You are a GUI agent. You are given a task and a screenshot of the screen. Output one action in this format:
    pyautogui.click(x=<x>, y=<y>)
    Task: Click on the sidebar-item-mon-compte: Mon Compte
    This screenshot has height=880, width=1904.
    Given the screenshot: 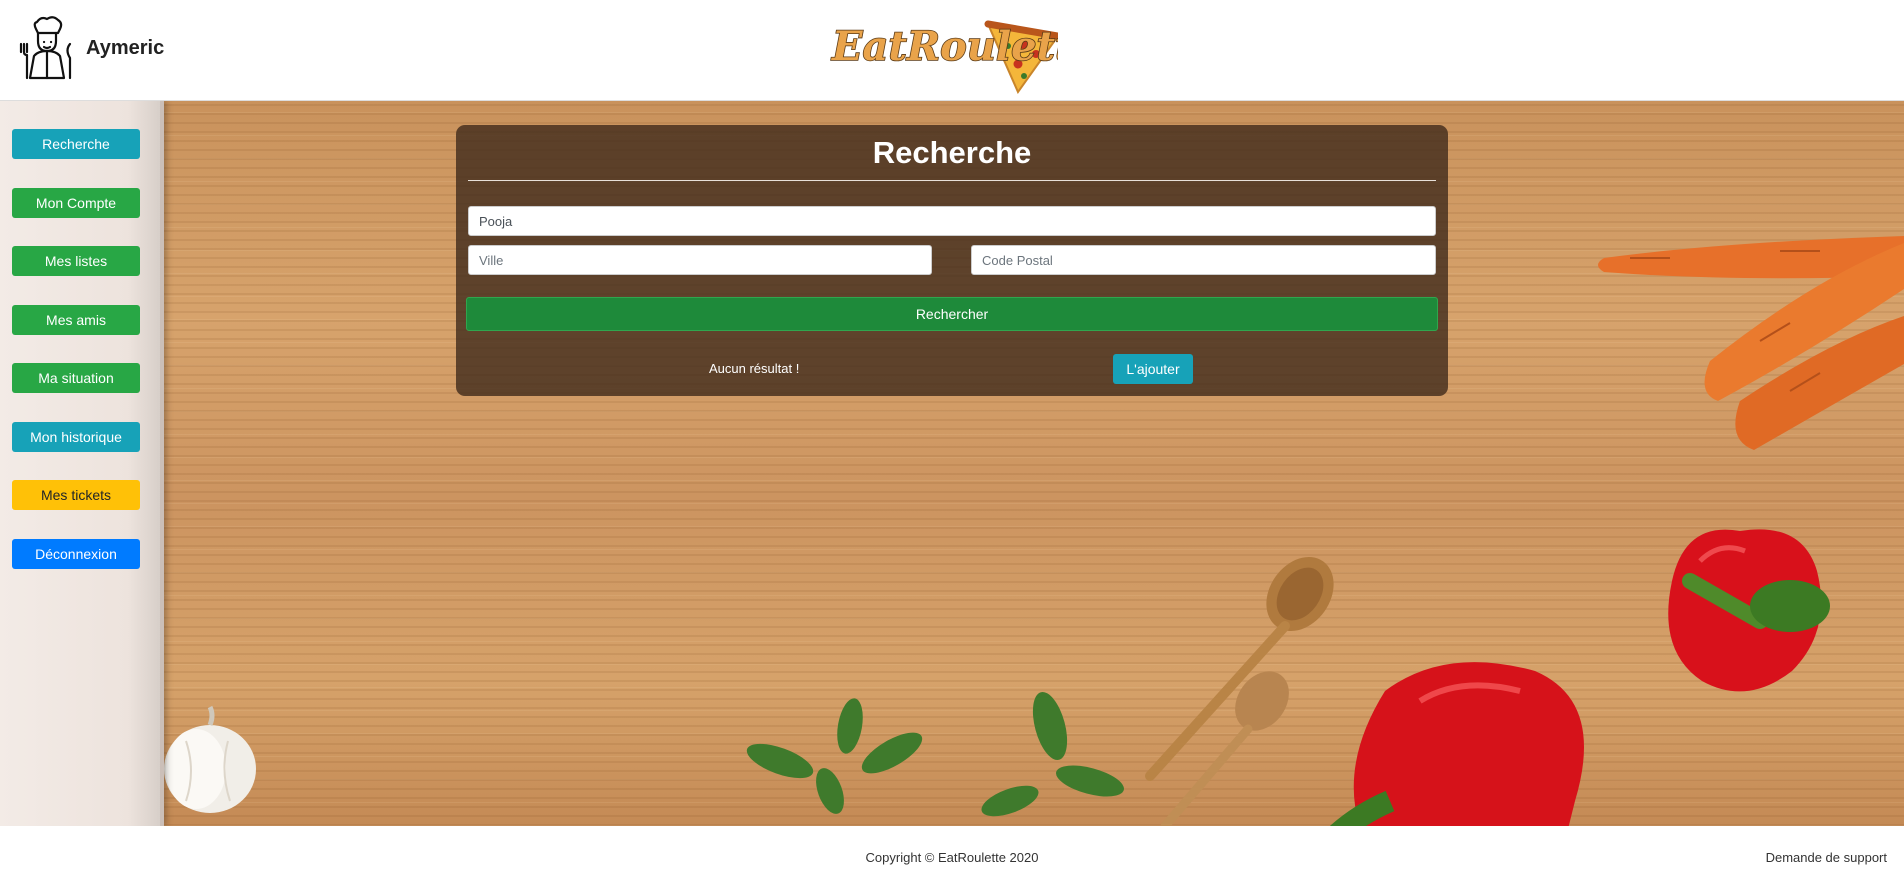 What is the action you would take?
    pyautogui.click(x=76, y=203)
    